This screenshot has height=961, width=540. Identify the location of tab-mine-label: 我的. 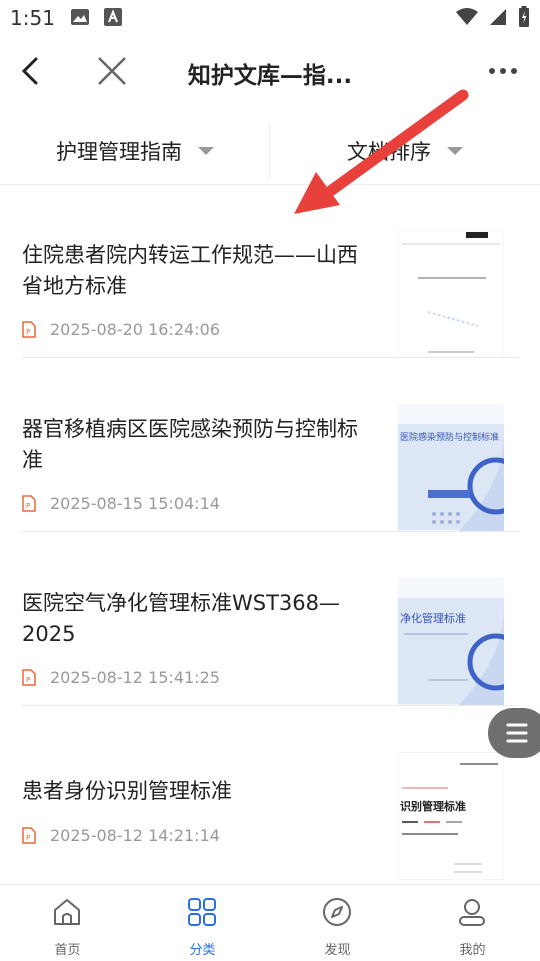
(472, 950).